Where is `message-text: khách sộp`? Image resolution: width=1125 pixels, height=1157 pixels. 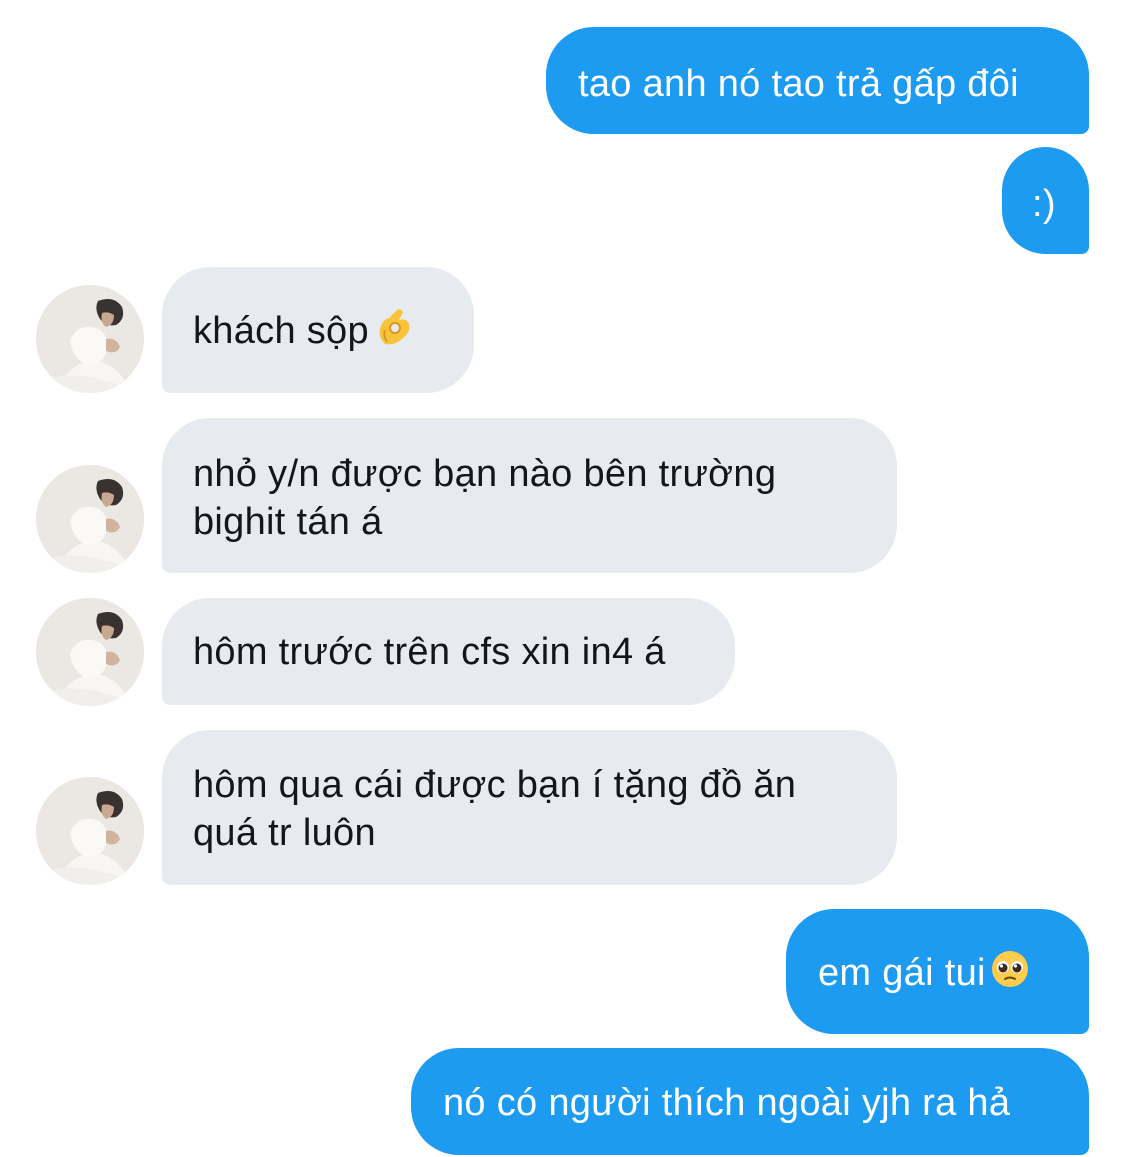 message-text: khách sộp is located at coordinates (281, 331).